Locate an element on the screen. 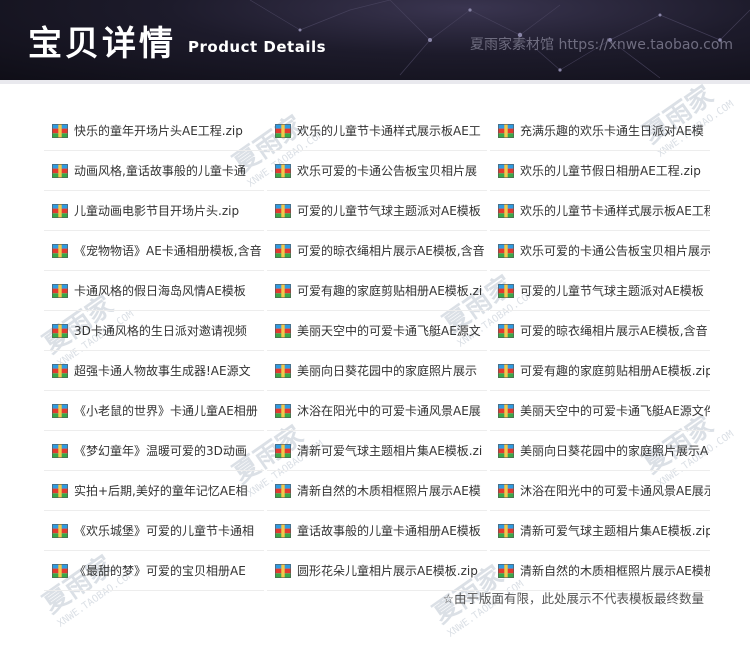 This screenshot has width=750, height=652. file-list-item: 童话故事般的儿童卡通相册AE模板 is located at coordinates (377, 531).